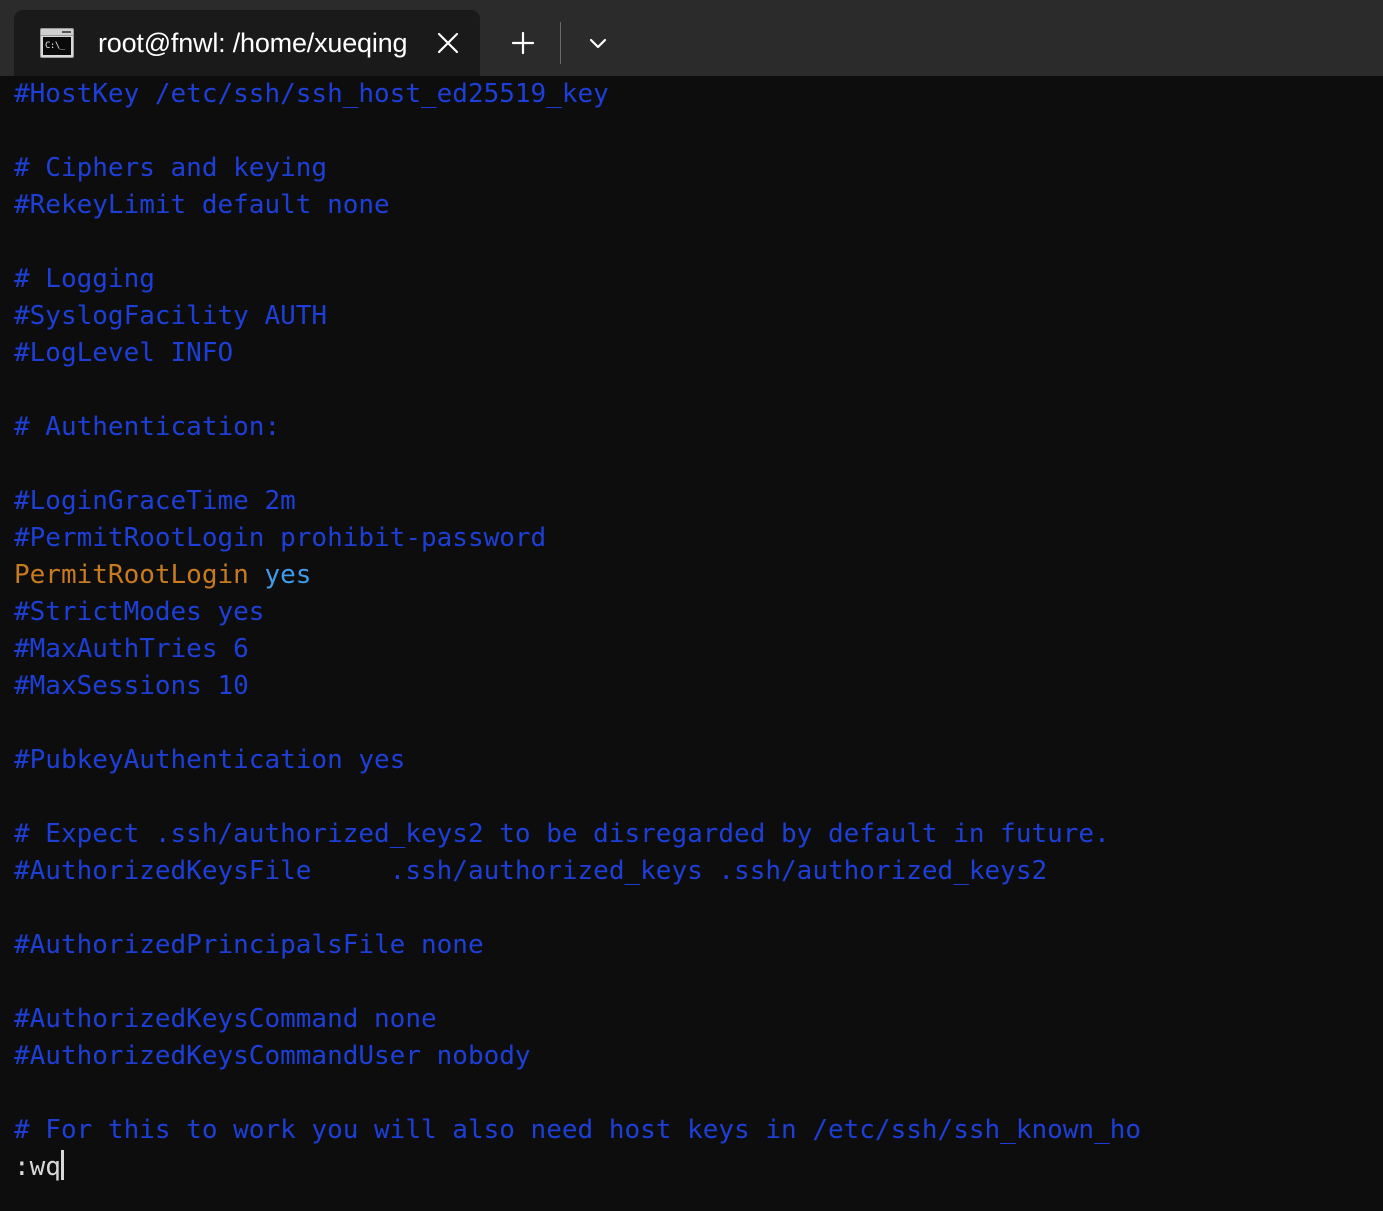 This screenshot has width=1383, height=1211. I want to click on config-comment-line: # Logging, so click(84, 279).